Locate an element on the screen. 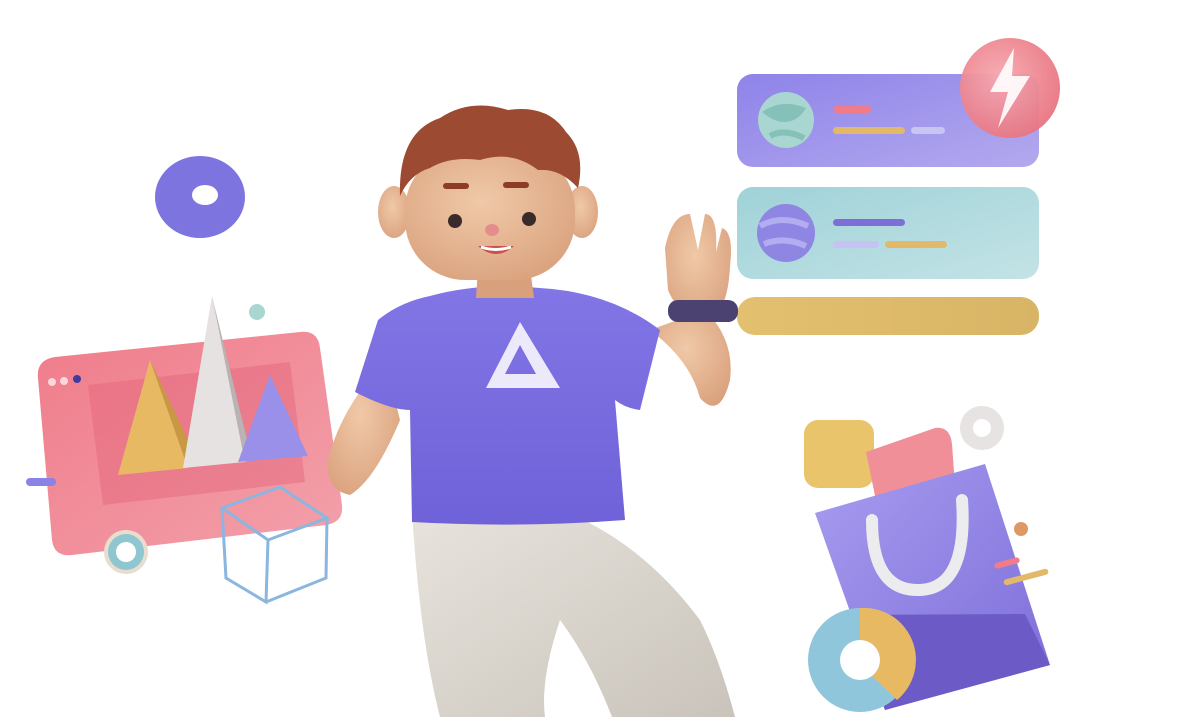  head is located at coordinates (488, 192).